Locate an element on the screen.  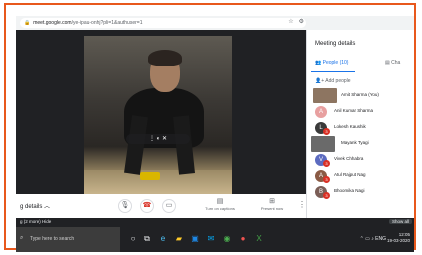
more-options-icon: ⋮ is located at coordinates (302, 204).